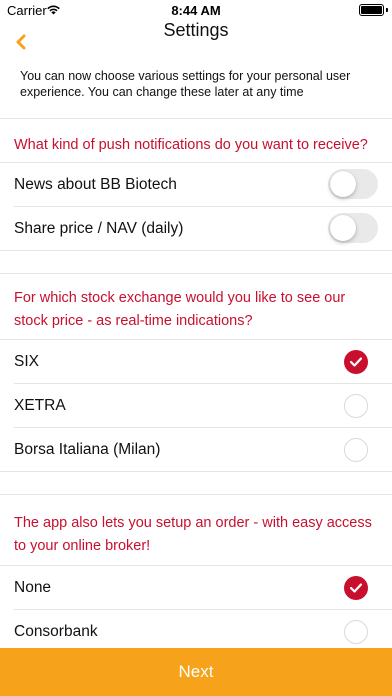  I want to click on six-radio, so click(356, 362).